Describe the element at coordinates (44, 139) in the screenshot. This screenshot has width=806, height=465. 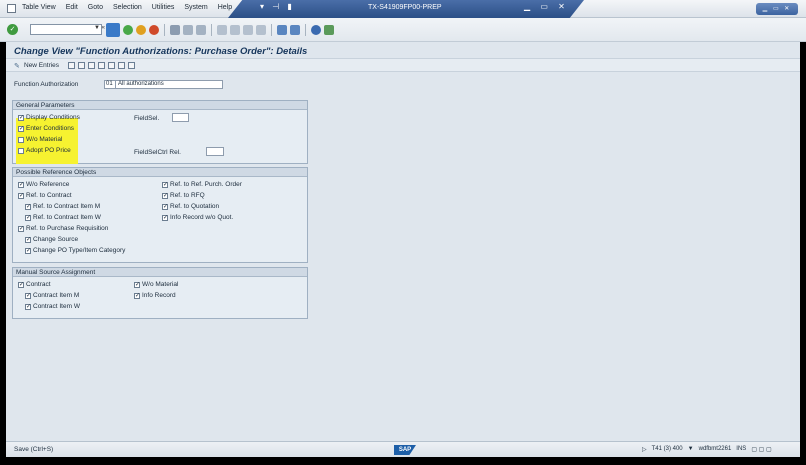
I see `checkbox-label: W/o Material` at that location.